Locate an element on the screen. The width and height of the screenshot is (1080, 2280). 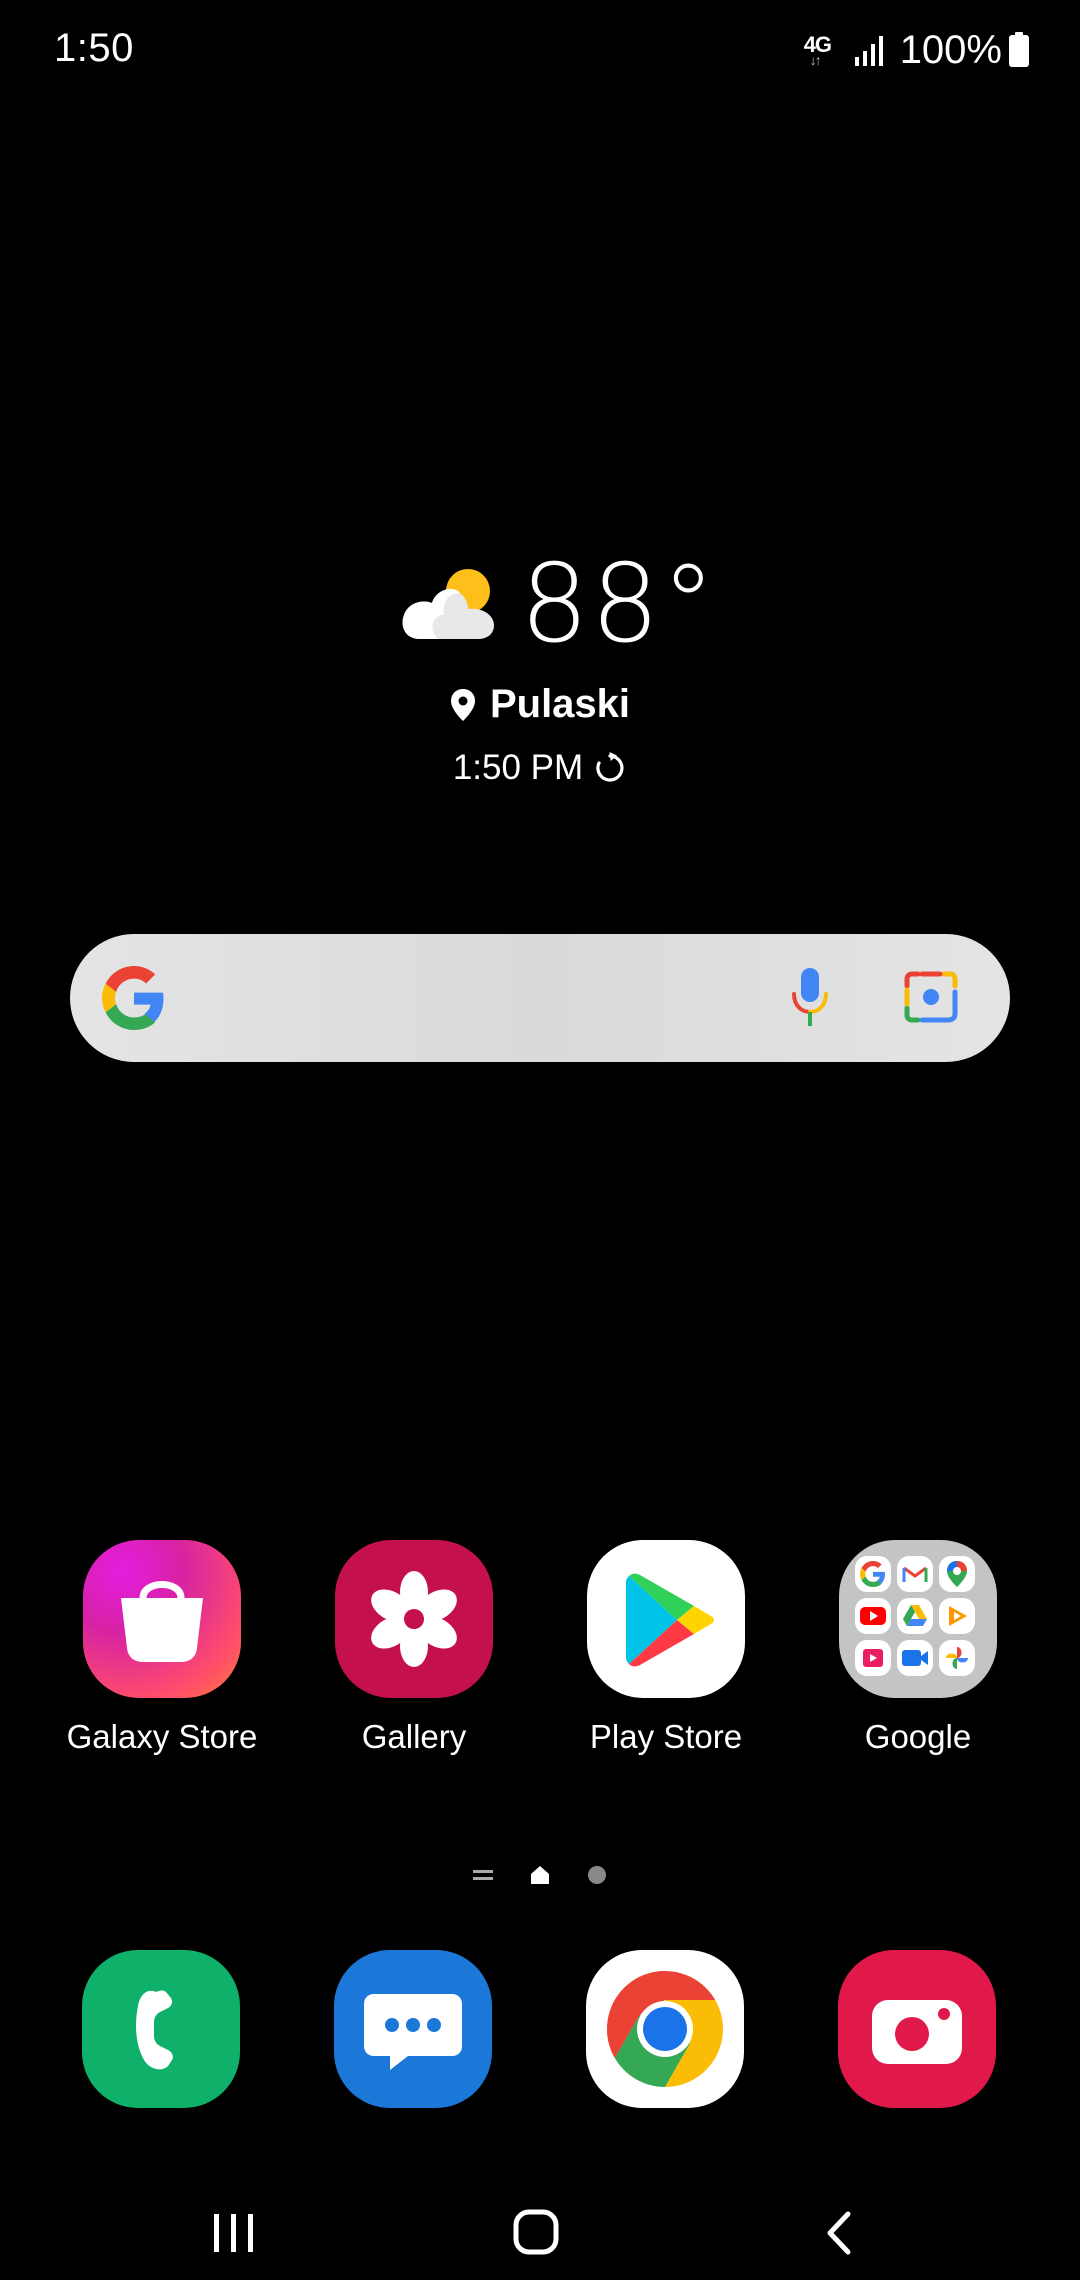
app-label: Google is located at coordinates (918, 1736).